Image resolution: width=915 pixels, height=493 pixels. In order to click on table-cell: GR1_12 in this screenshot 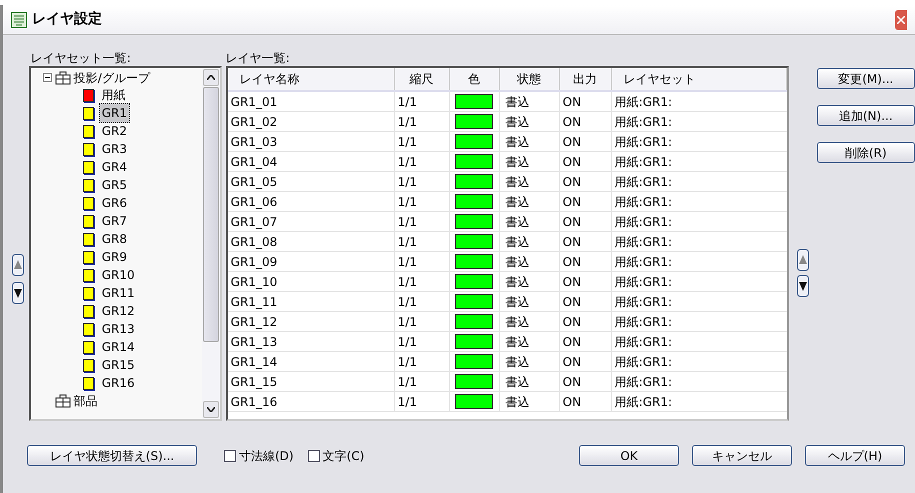, I will do `click(311, 321)`.